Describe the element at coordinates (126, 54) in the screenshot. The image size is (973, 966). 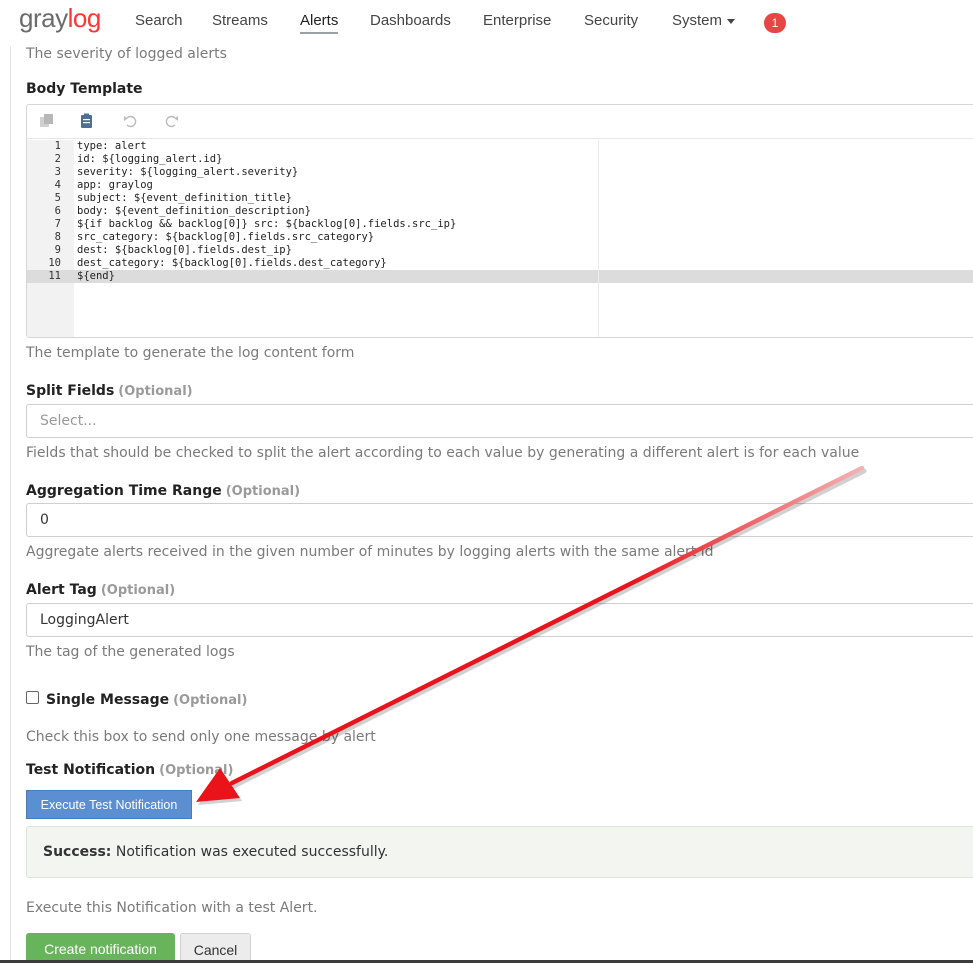
I see `severity-help: The severity of logged alerts` at that location.